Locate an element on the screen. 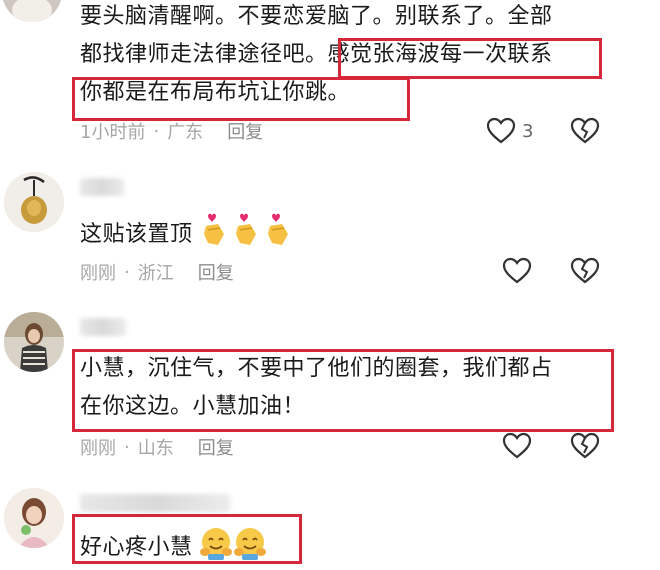 This screenshot has width=660, height=570. comment-time: 1小时前 is located at coordinates (113, 132).